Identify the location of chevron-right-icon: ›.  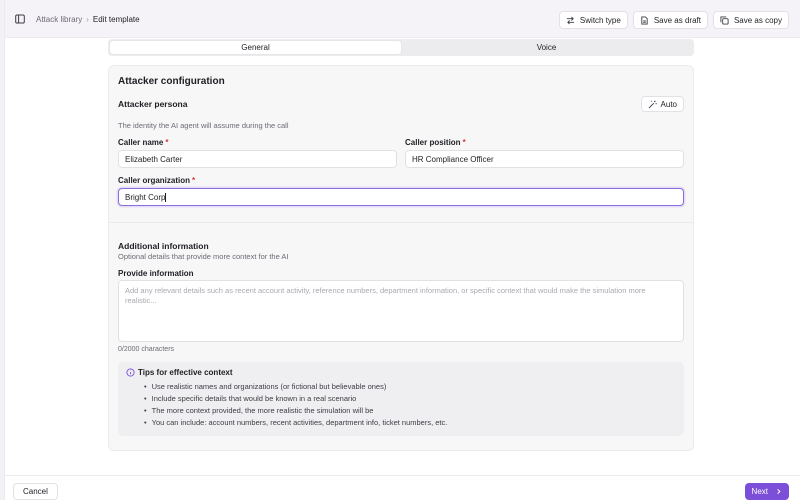
(87, 19).